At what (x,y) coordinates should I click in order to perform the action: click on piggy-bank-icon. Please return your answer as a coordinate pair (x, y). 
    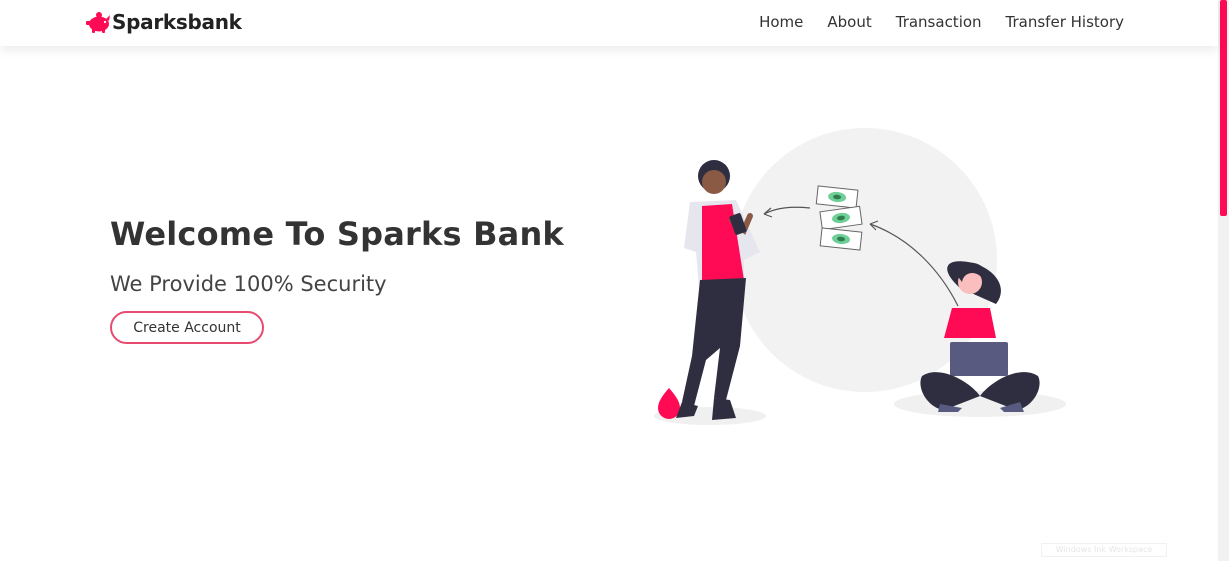
    Looking at the image, I should click on (99, 22).